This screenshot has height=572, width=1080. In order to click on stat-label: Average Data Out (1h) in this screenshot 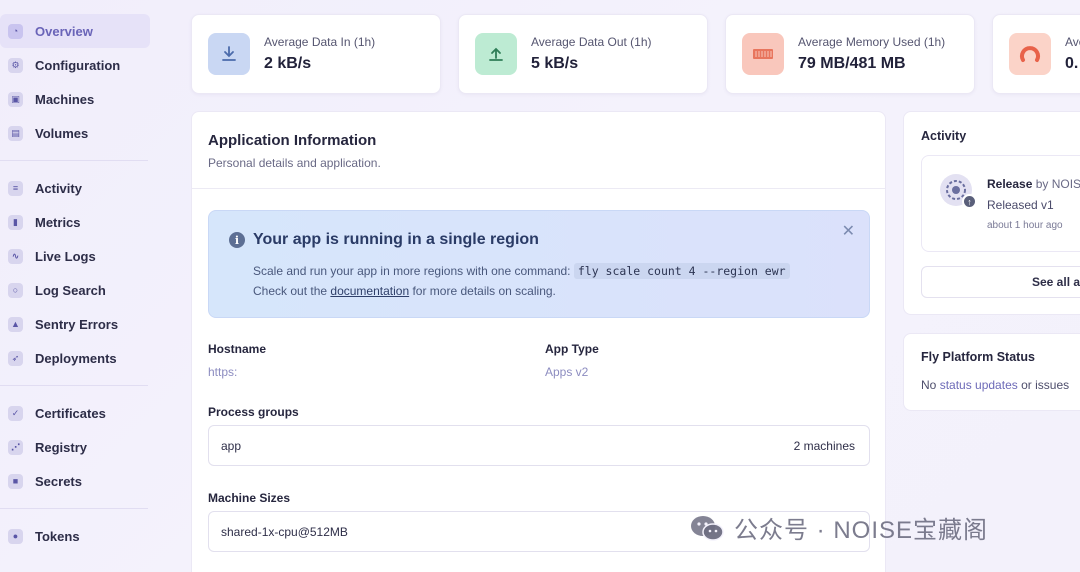, I will do `click(591, 42)`.